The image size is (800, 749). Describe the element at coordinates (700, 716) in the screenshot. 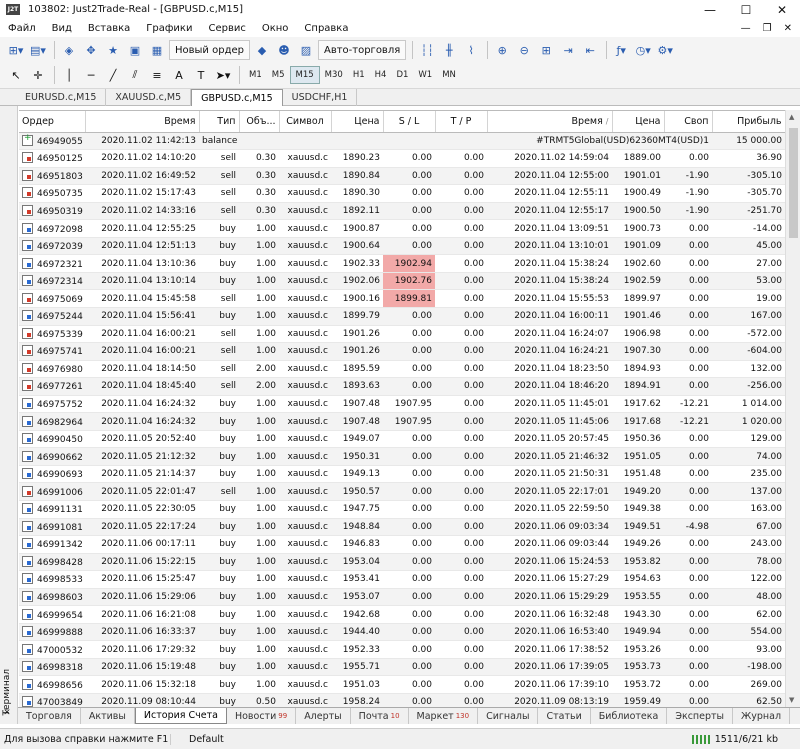

I see `terminal-tab-10: Эксперты` at that location.